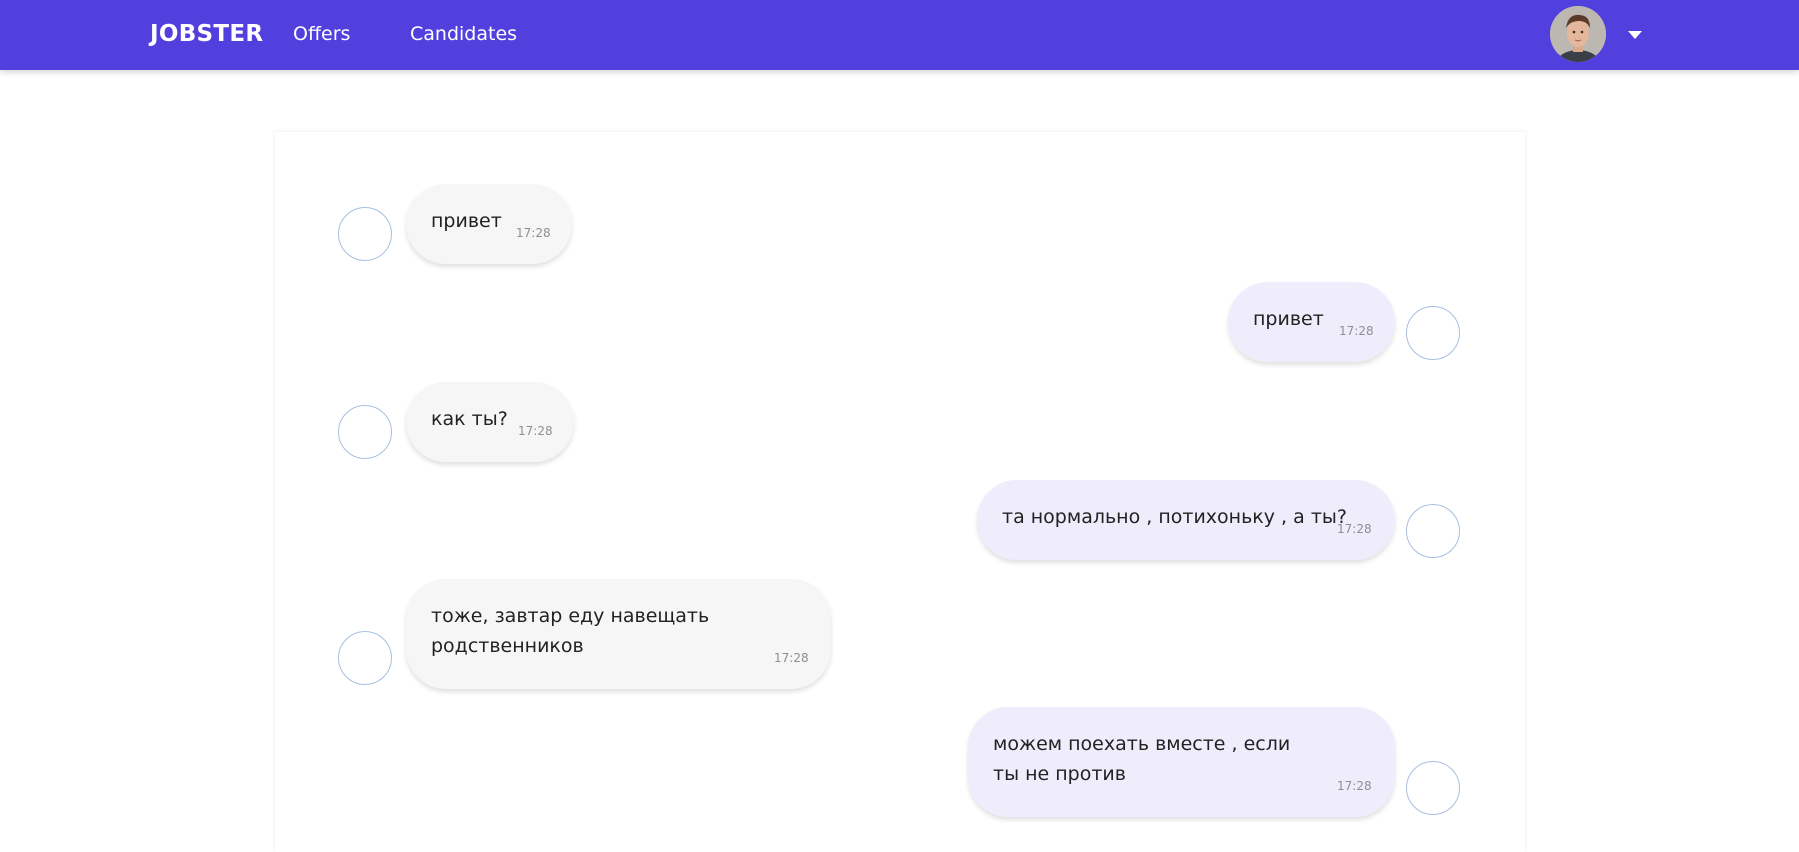  I want to click on brand-logo: JOBSTER, so click(206, 34).